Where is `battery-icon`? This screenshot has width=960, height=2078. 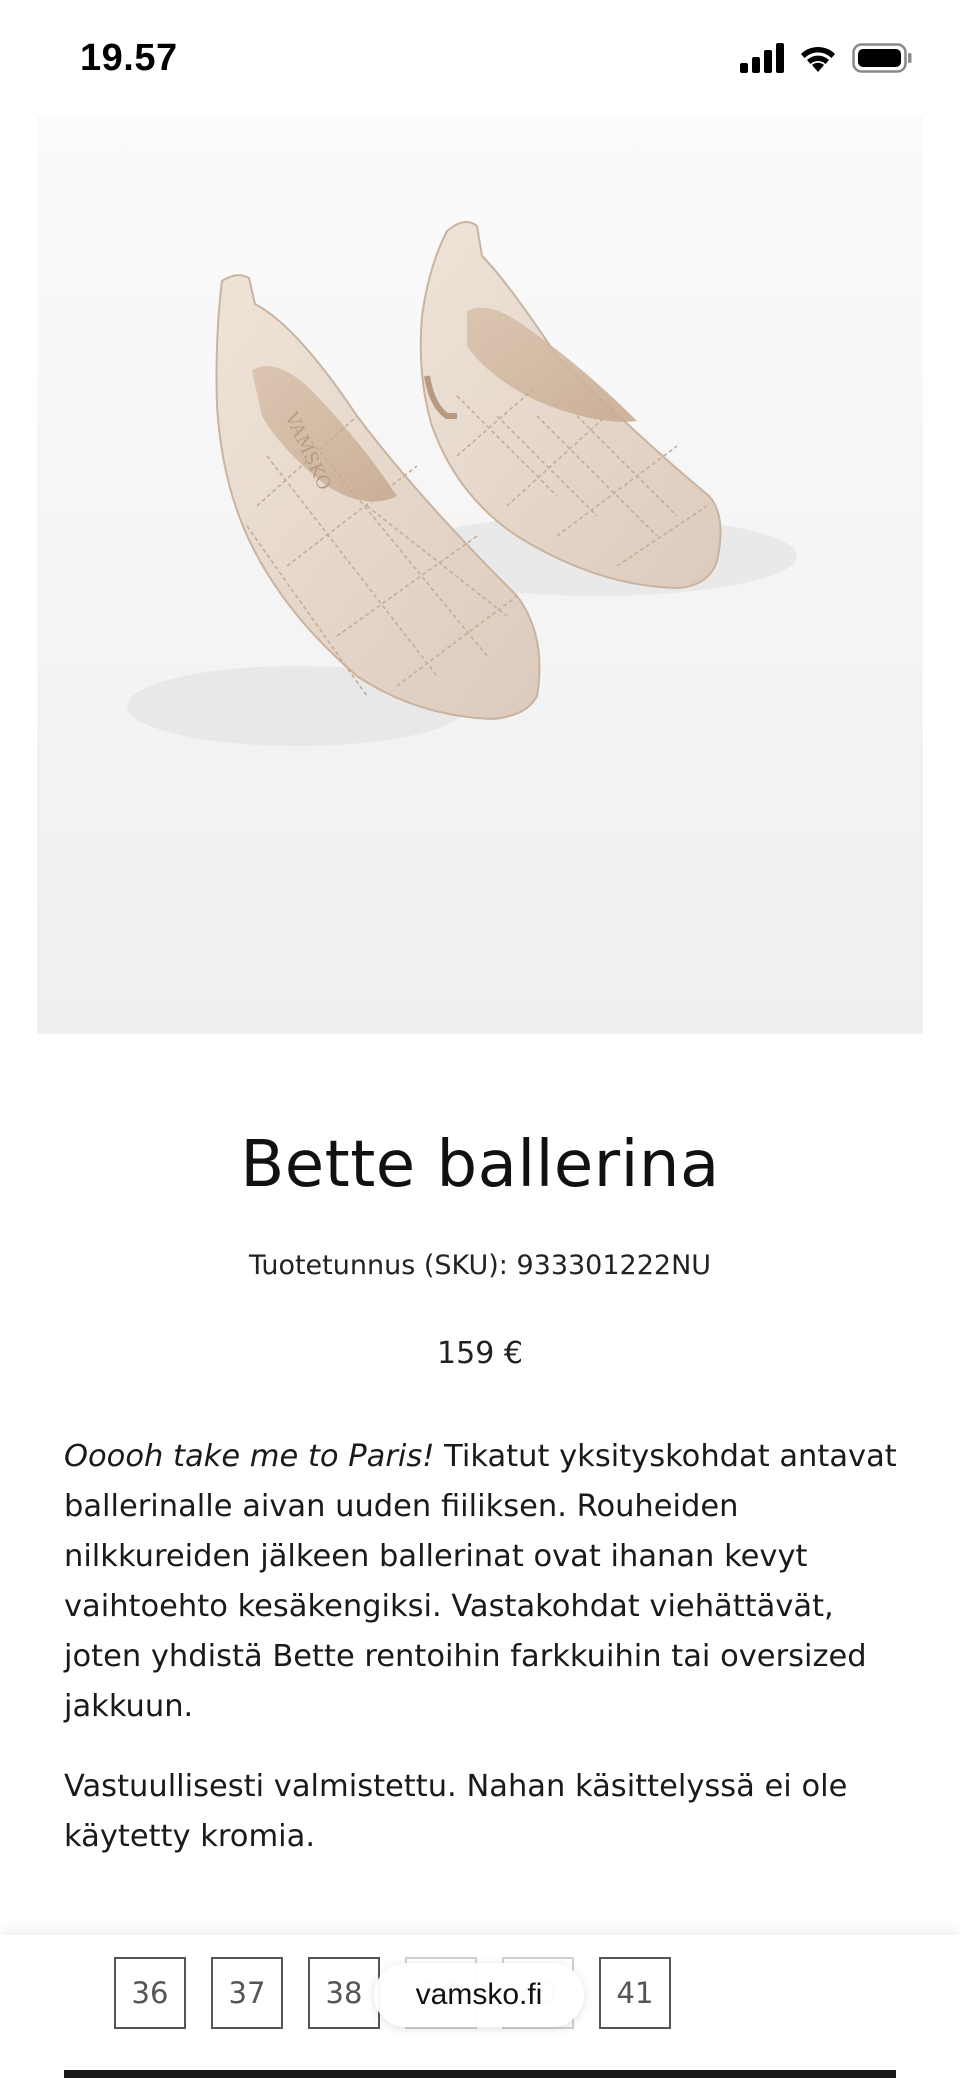
battery-icon is located at coordinates (882, 58).